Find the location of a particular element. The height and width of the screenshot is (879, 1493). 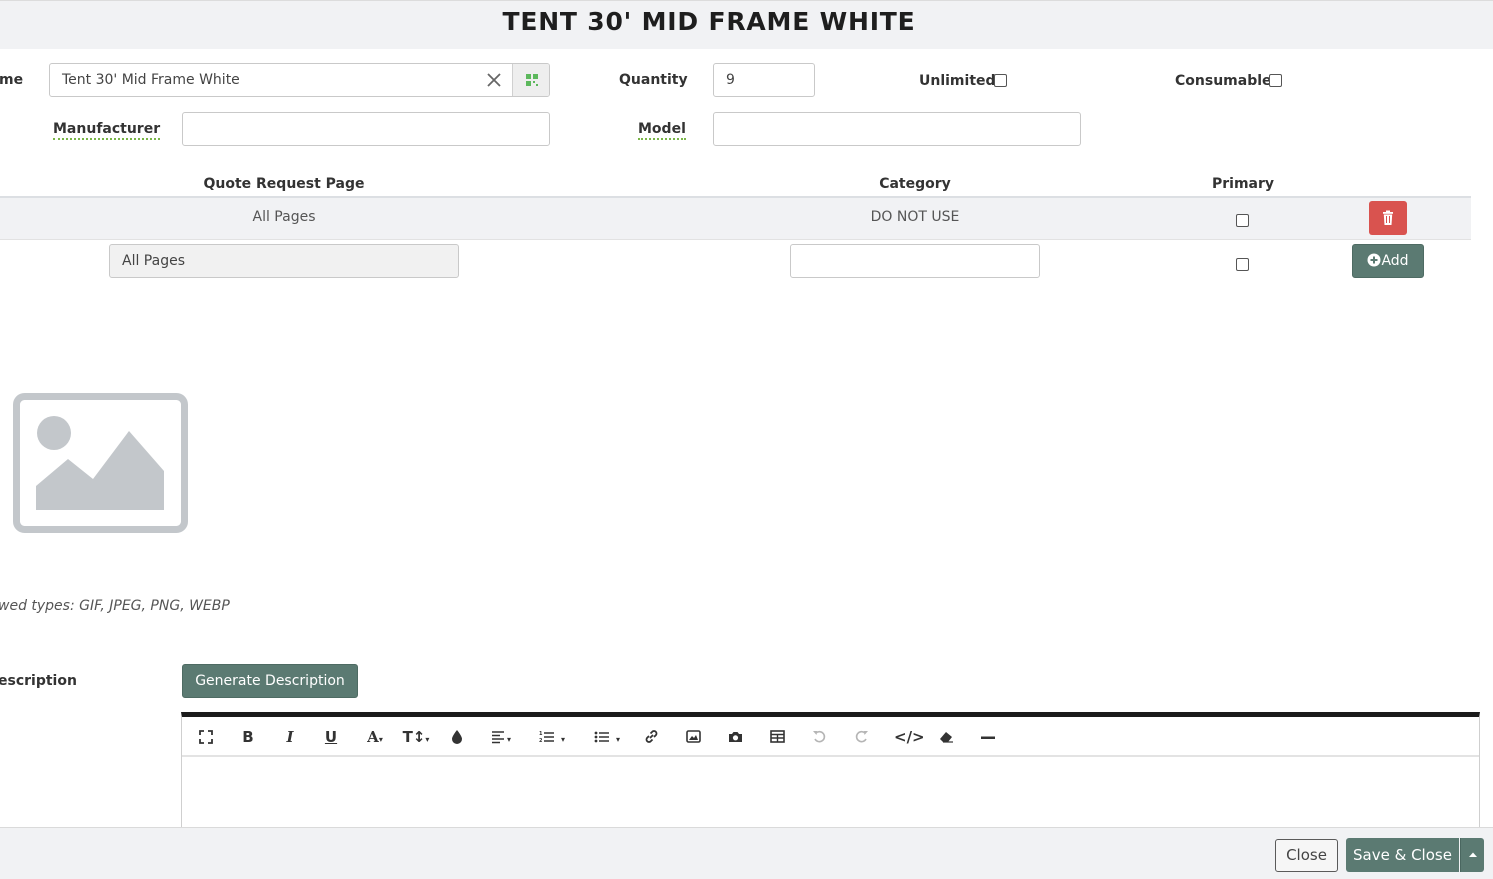

description-label: escription is located at coordinates (38, 681).